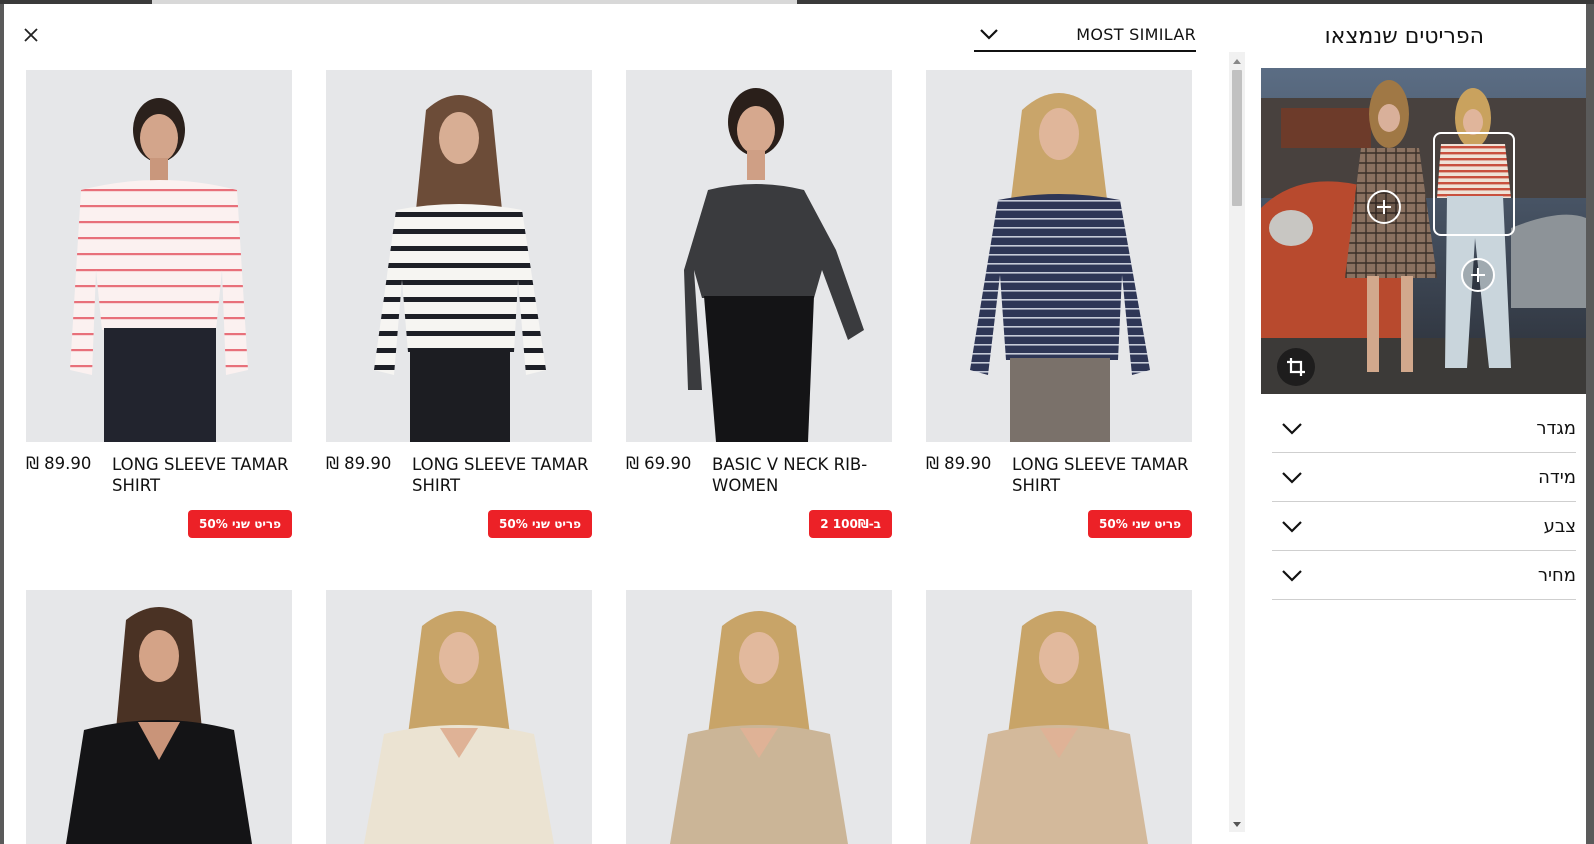 This screenshot has width=1594, height=844. I want to click on crop-button, so click(1296, 367).